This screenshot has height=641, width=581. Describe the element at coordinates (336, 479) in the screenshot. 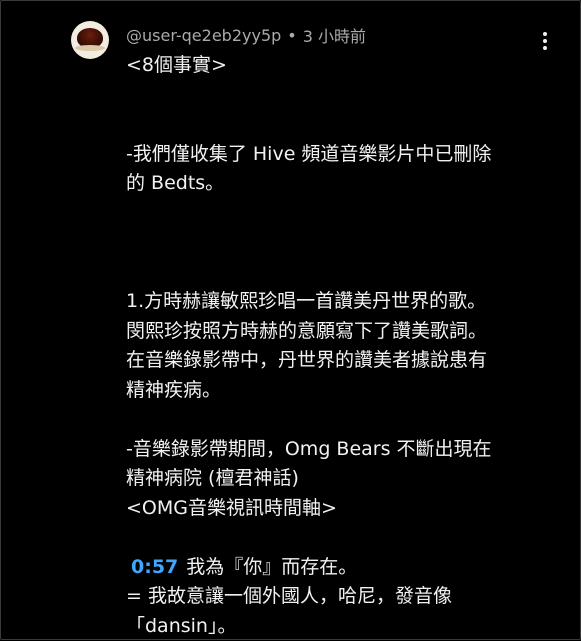

I see `comment-line: 精神病院 (檀君神話)` at that location.